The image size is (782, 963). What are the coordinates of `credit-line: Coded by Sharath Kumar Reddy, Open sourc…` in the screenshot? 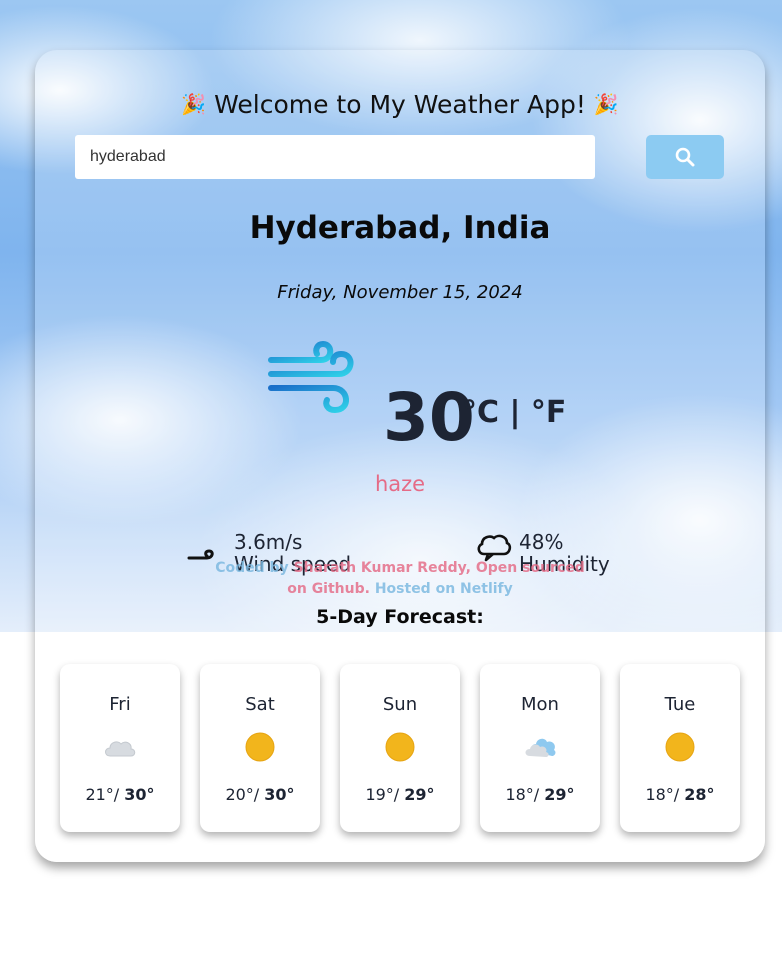 It's located at (400, 579).